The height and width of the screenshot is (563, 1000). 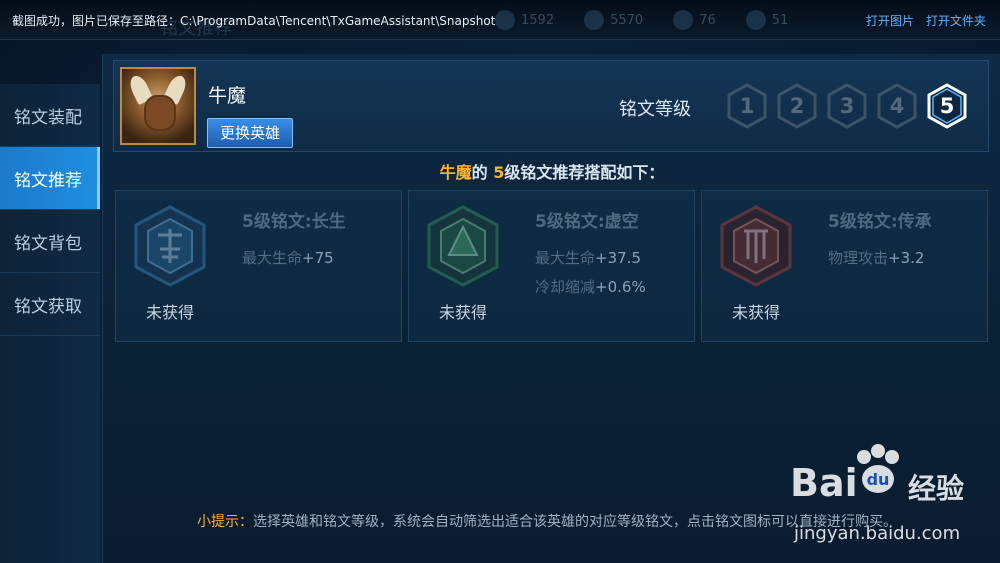 What do you see at coordinates (613, 20) in the screenshot?
I see `resource-stat: 5570` at bounding box center [613, 20].